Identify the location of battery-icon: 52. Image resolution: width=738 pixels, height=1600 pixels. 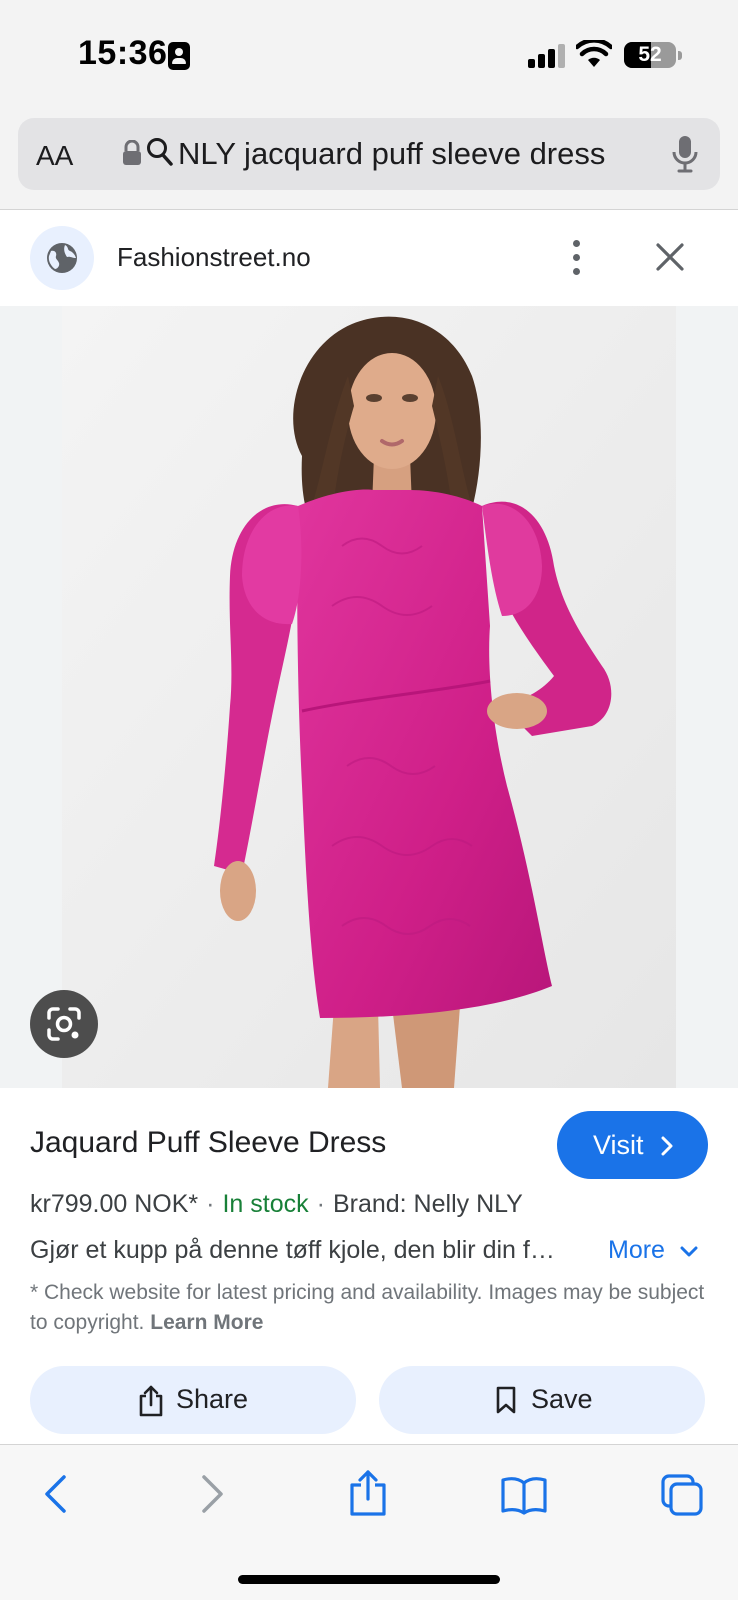
(650, 55).